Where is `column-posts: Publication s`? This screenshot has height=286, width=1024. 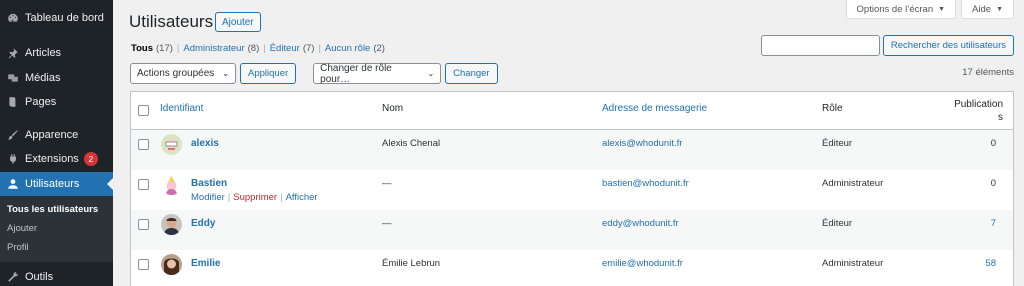 column-posts: Publication s is located at coordinates (975, 111).